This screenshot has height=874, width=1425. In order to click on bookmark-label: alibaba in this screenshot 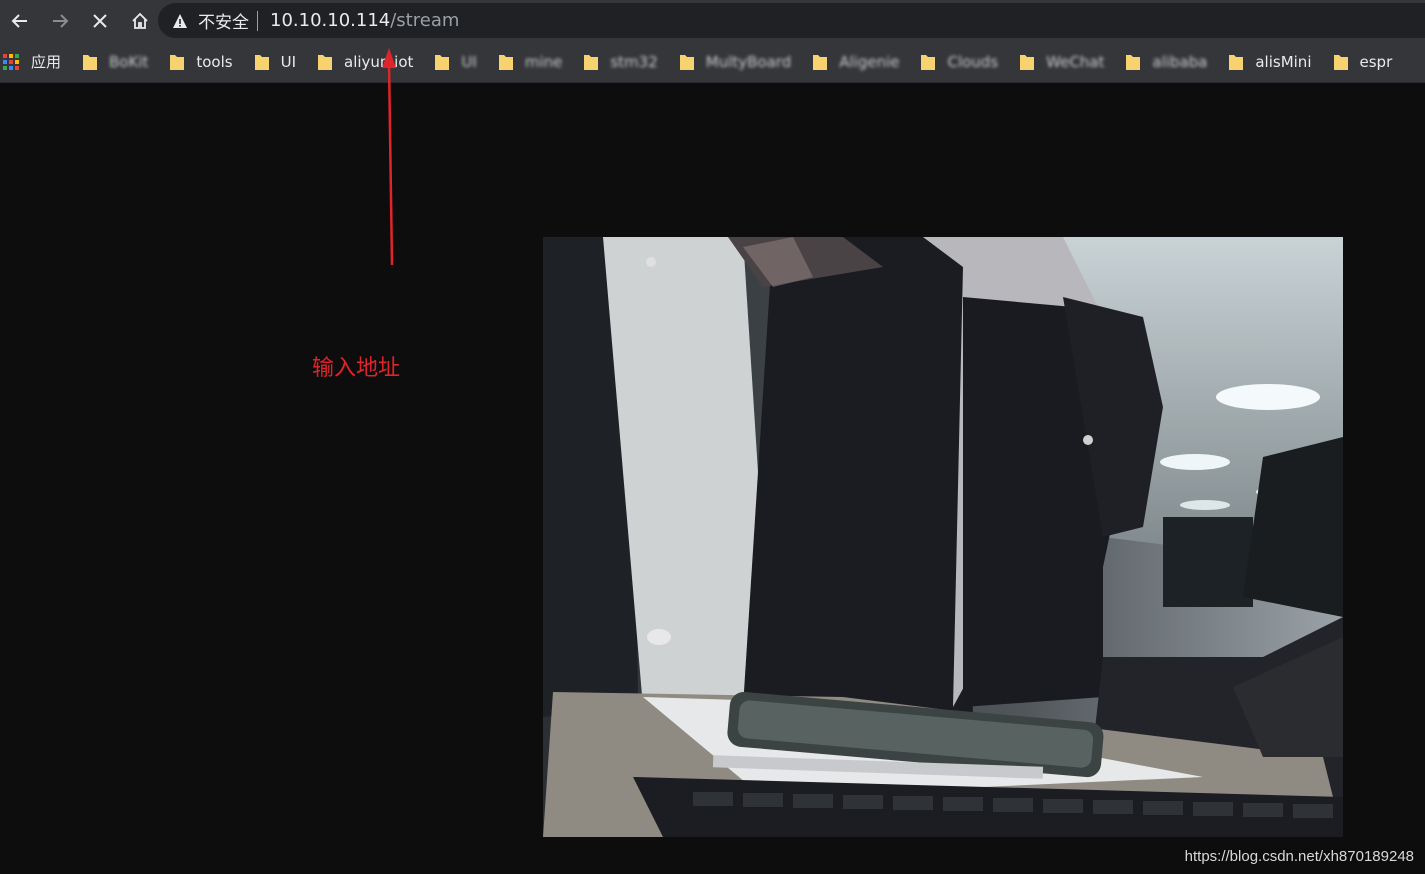, I will do `click(1180, 62)`.